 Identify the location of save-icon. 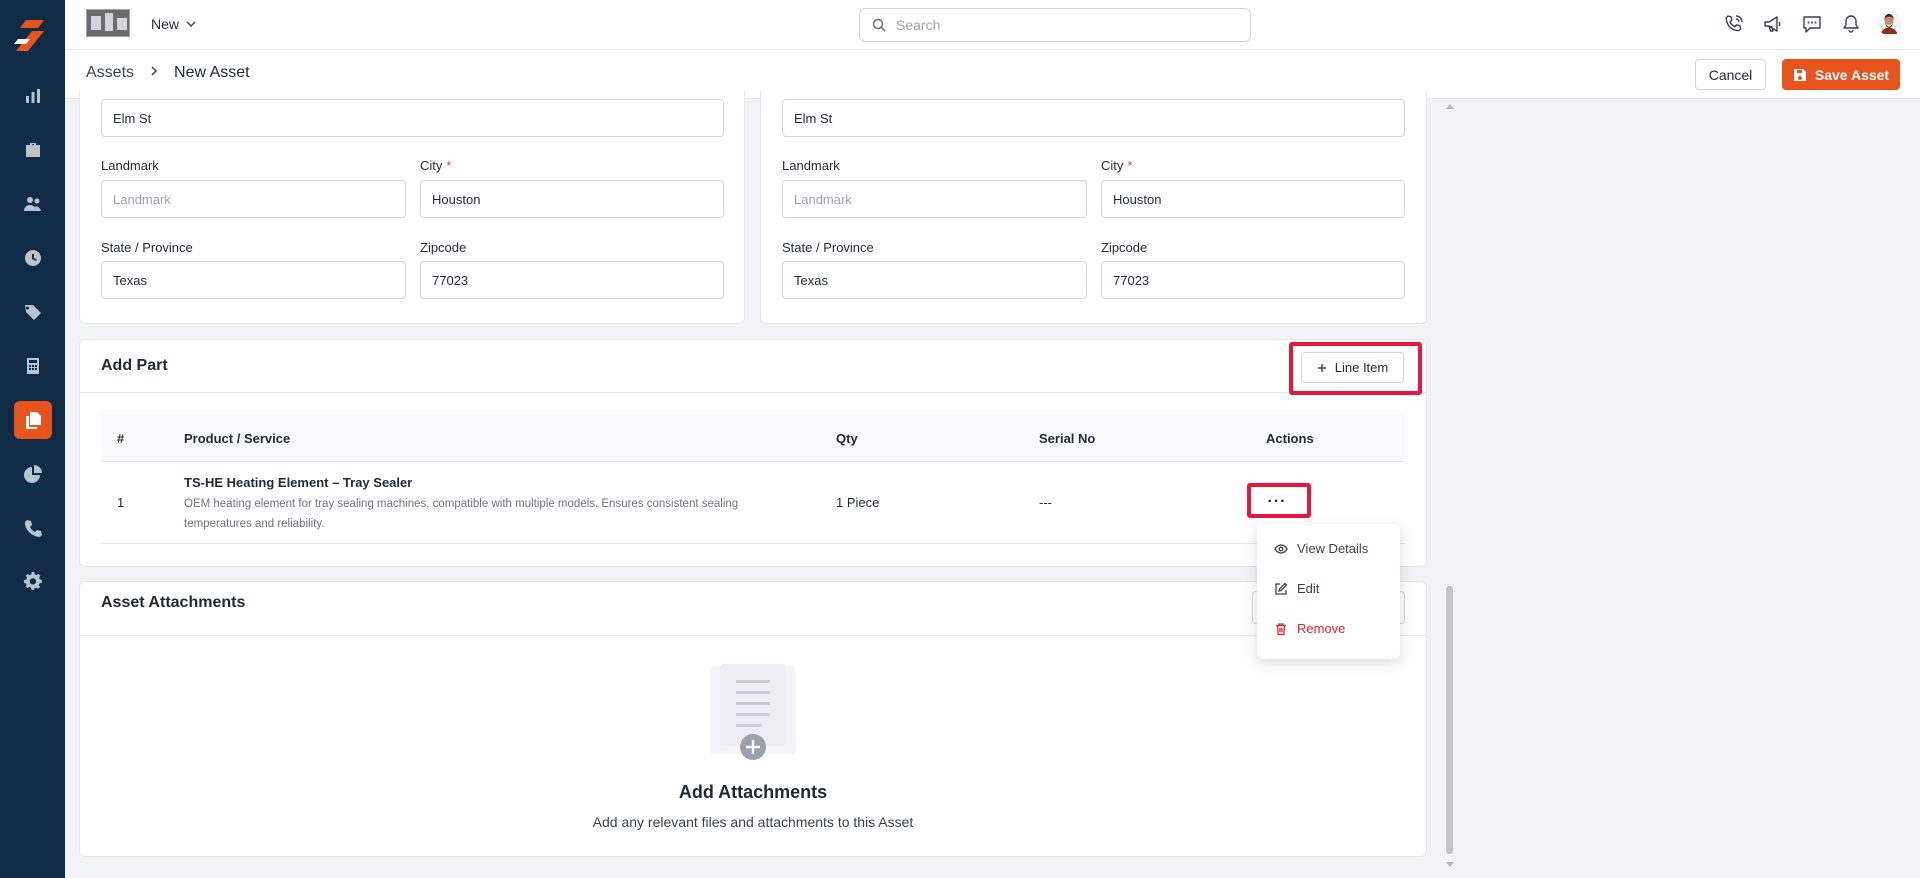
(1799, 74).